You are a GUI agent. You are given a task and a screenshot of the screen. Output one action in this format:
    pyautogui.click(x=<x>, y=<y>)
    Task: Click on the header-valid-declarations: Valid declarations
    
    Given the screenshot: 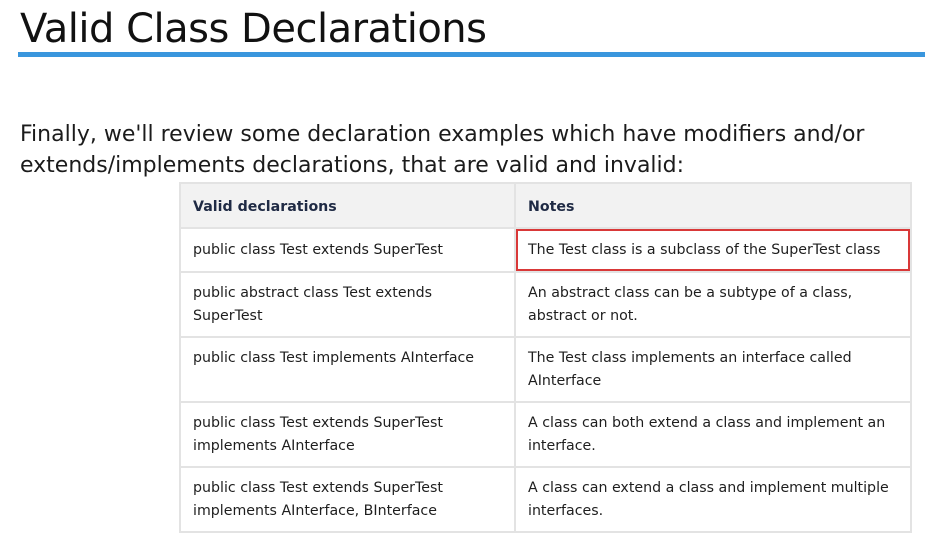 What is the action you would take?
    pyautogui.click(x=347, y=205)
    